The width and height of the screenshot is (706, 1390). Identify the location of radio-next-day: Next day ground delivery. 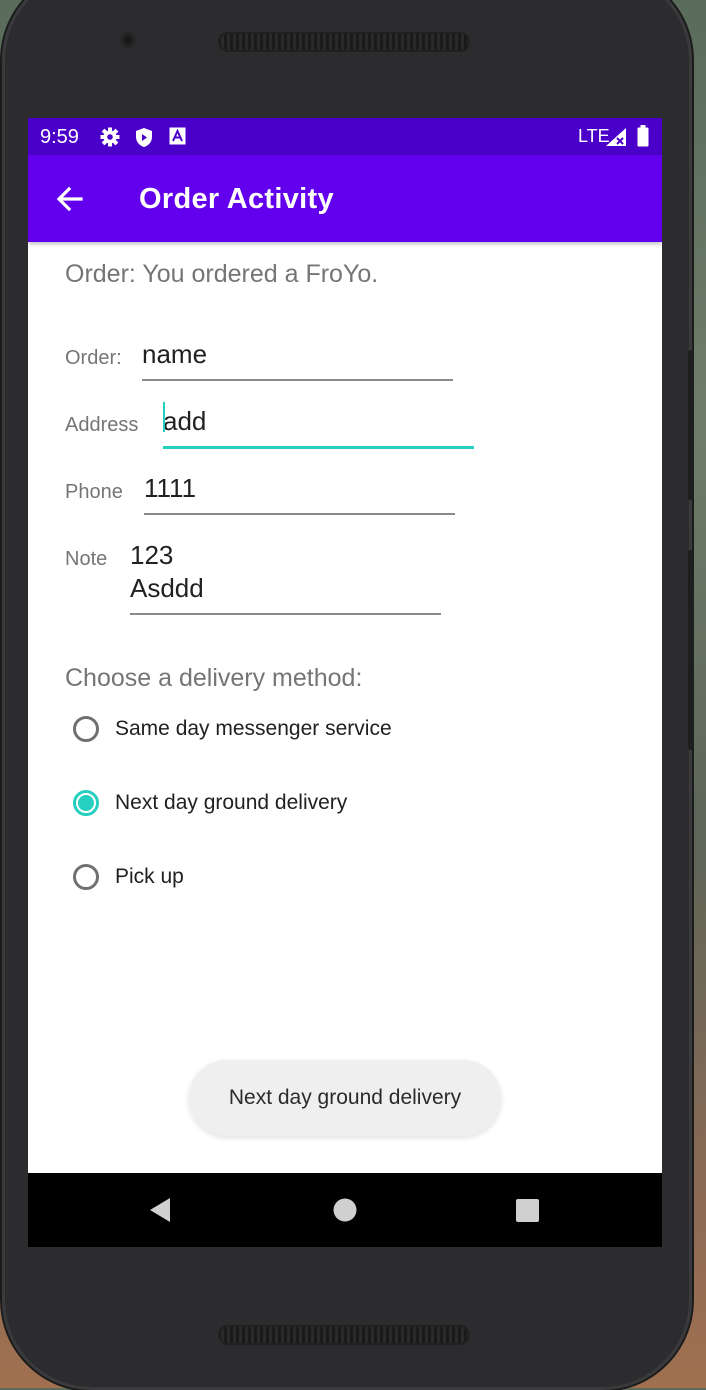
(223, 806).